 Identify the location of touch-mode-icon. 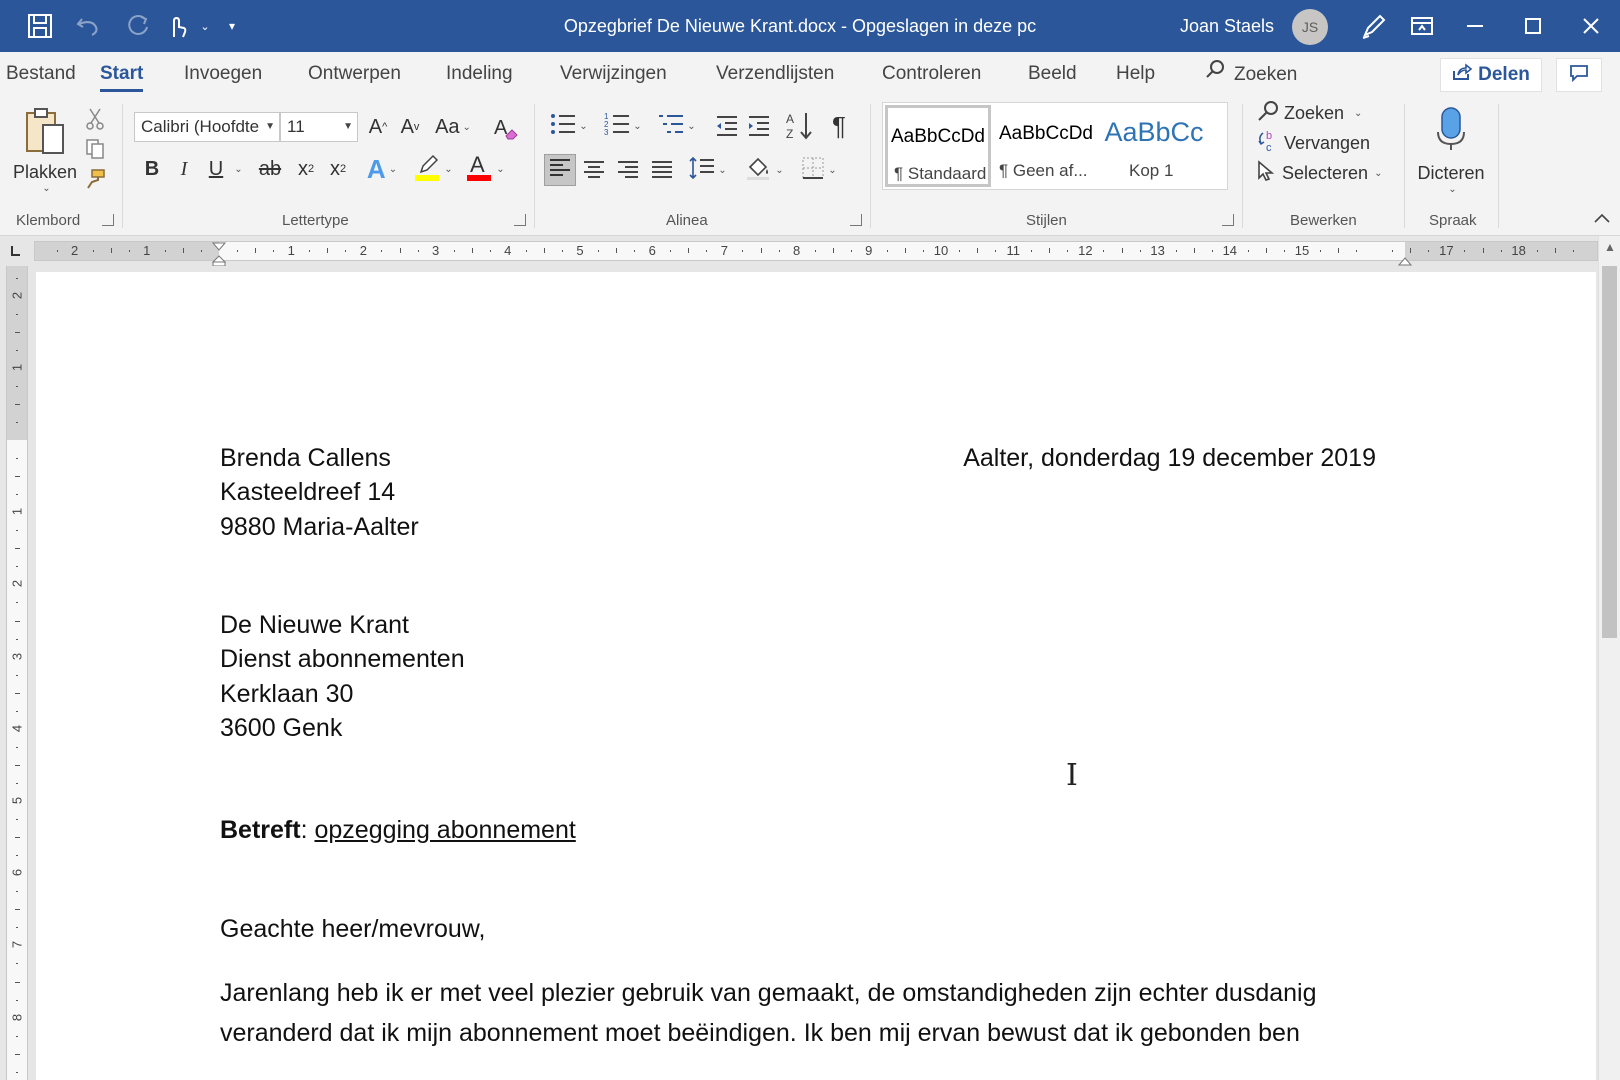
(177, 26).